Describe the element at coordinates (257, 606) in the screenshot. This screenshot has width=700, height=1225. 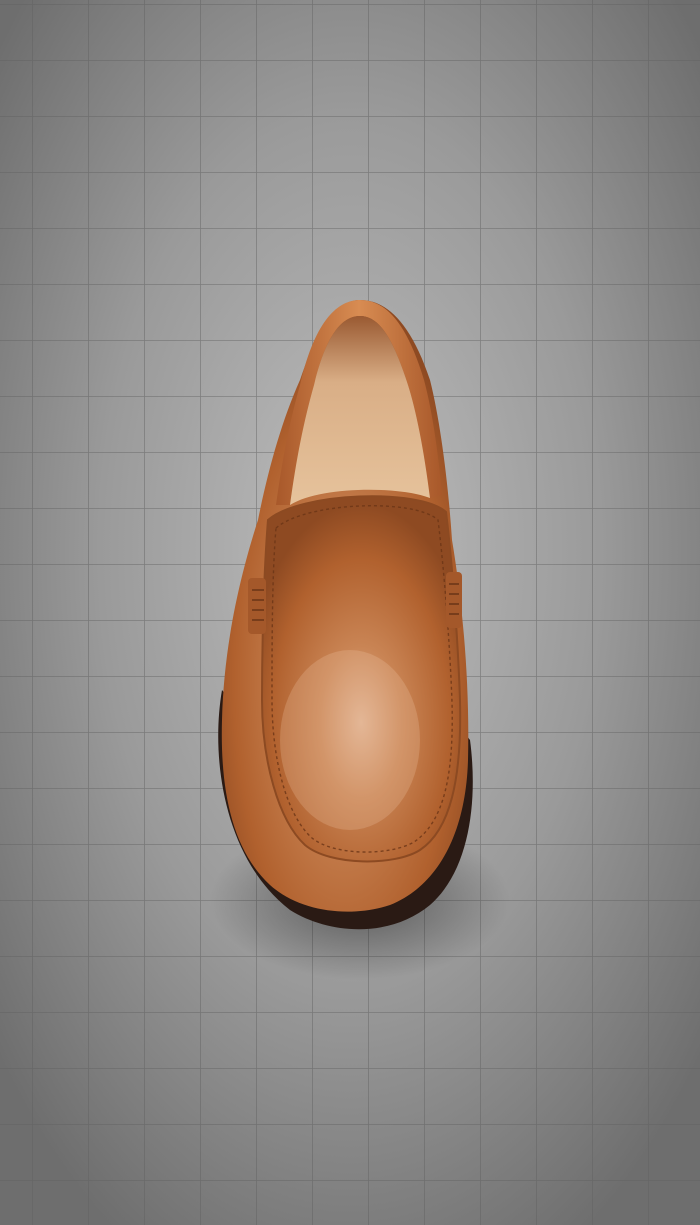
I see `left-keeper-tab` at that location.